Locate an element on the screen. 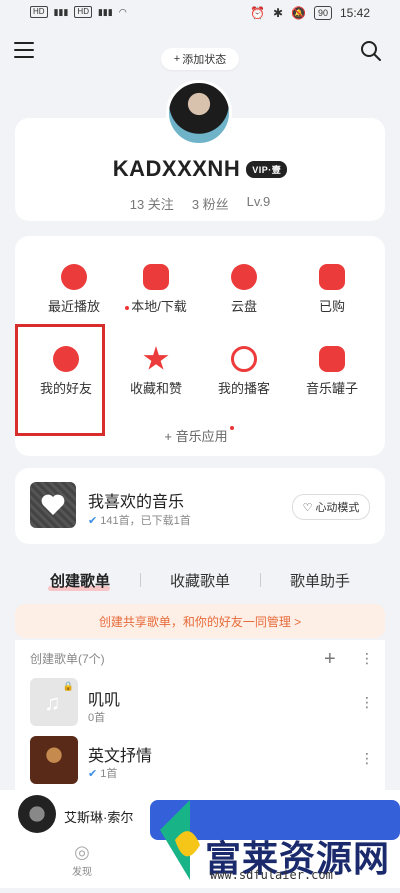 The width and height of the screenshot is (400, 893). playlist-count: 0首 is located at coordinates (97, 718).